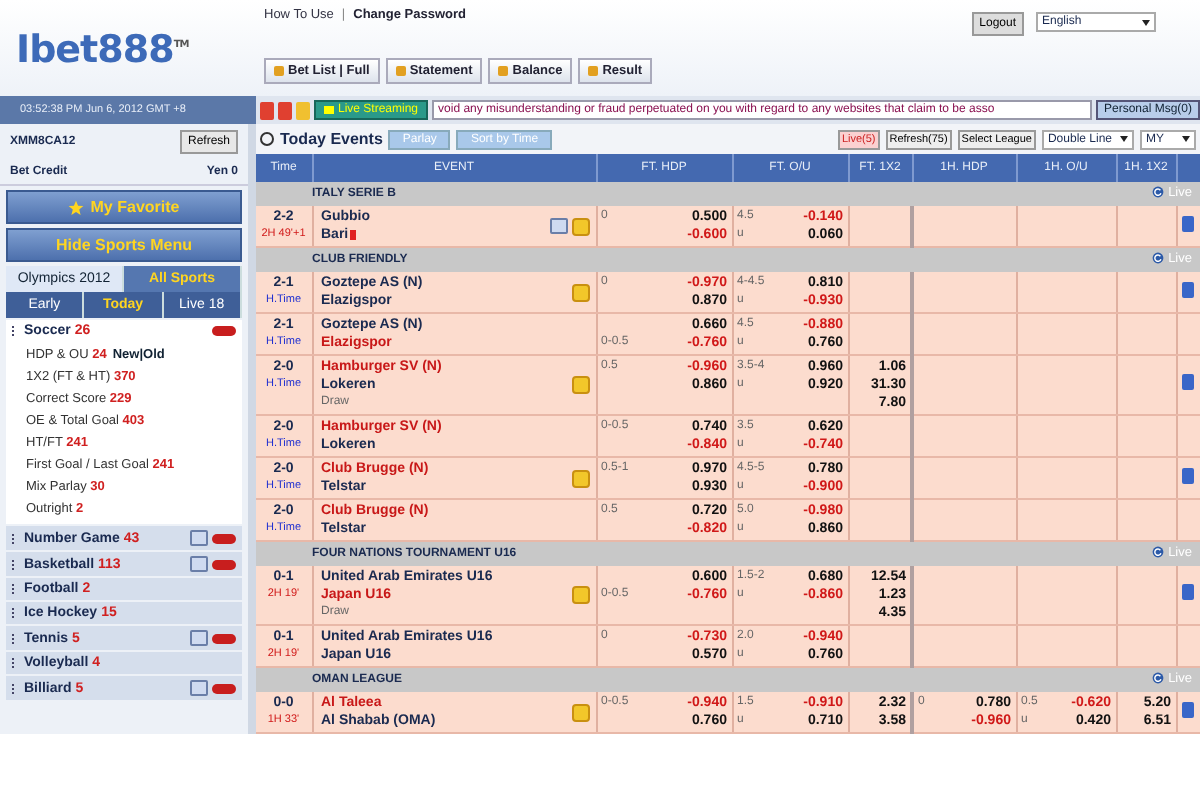  I want to click on events-title: Today Events, so click(331, 139).